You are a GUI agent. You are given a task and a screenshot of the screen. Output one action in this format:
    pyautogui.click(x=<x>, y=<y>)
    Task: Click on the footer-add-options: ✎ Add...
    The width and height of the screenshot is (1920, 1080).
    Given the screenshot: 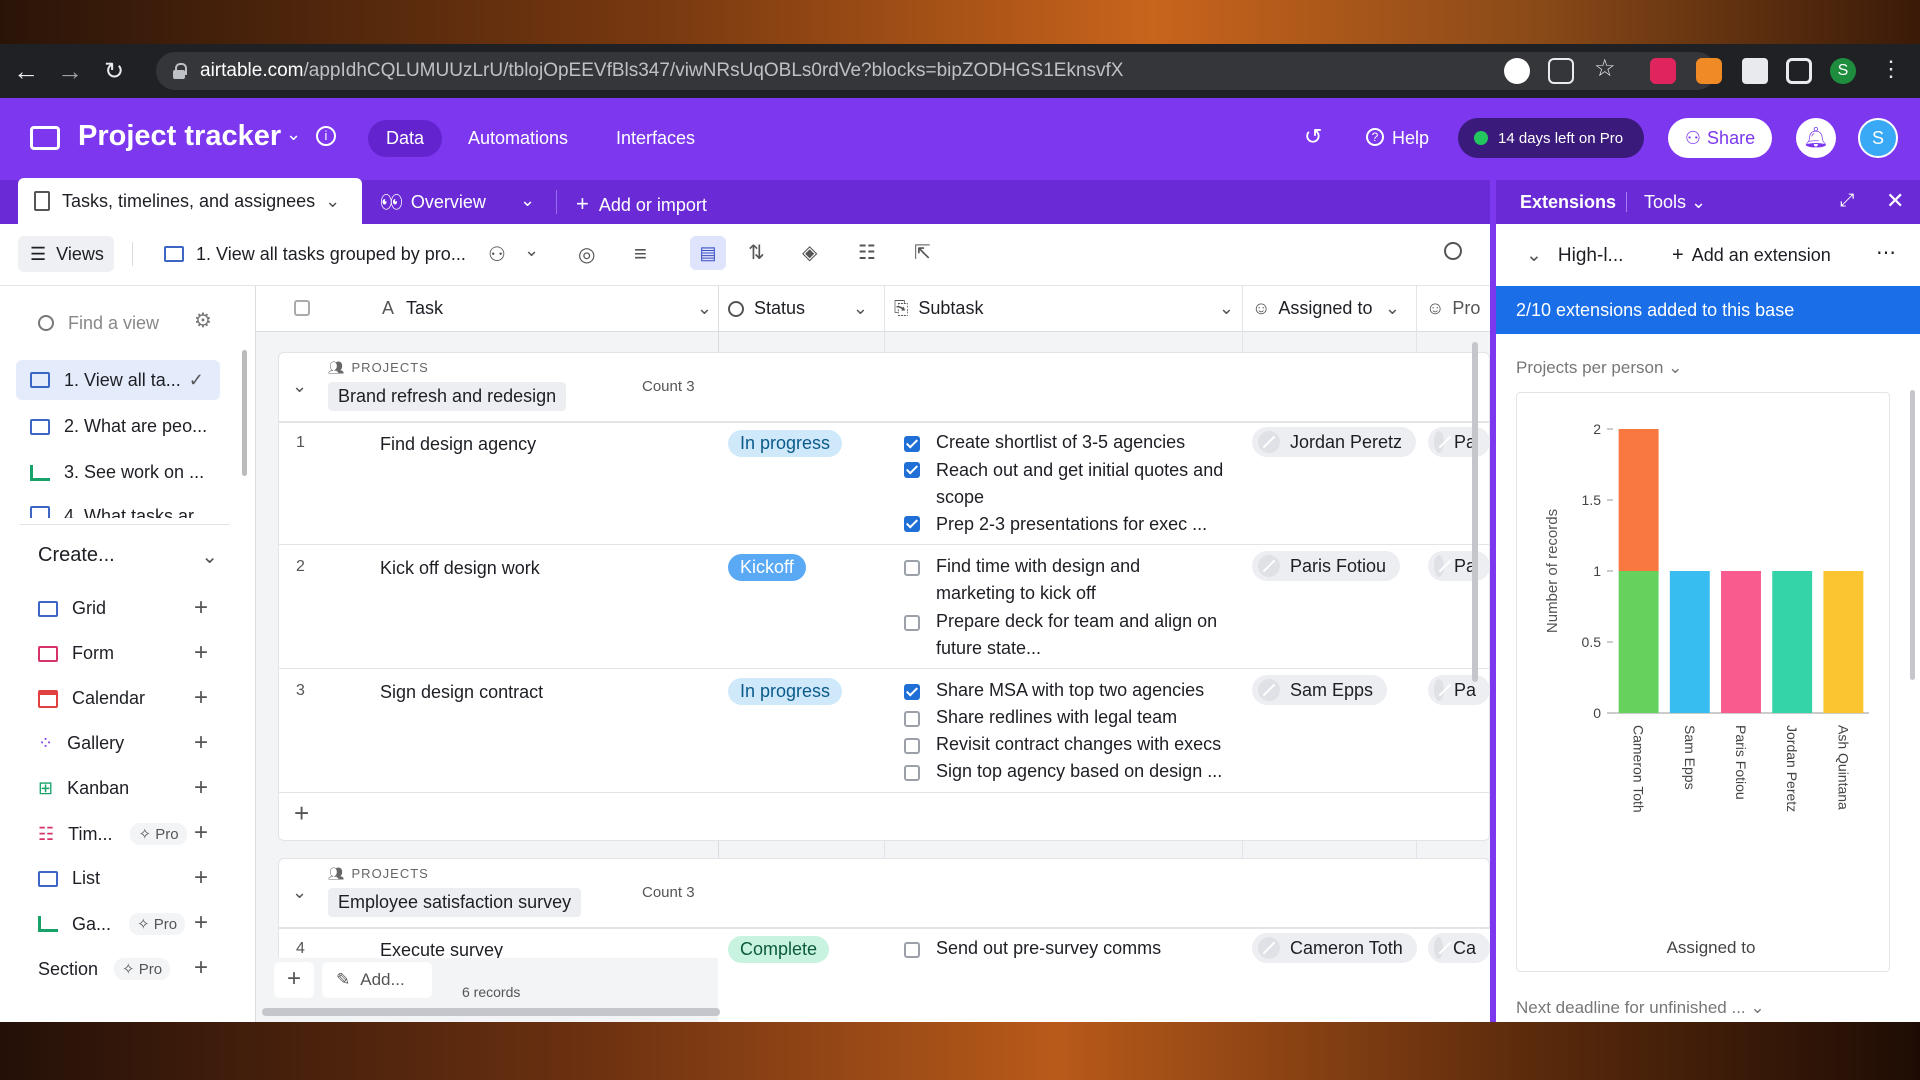 What is the action you would take?
    pyautogui.click(x=377, y=980)
    